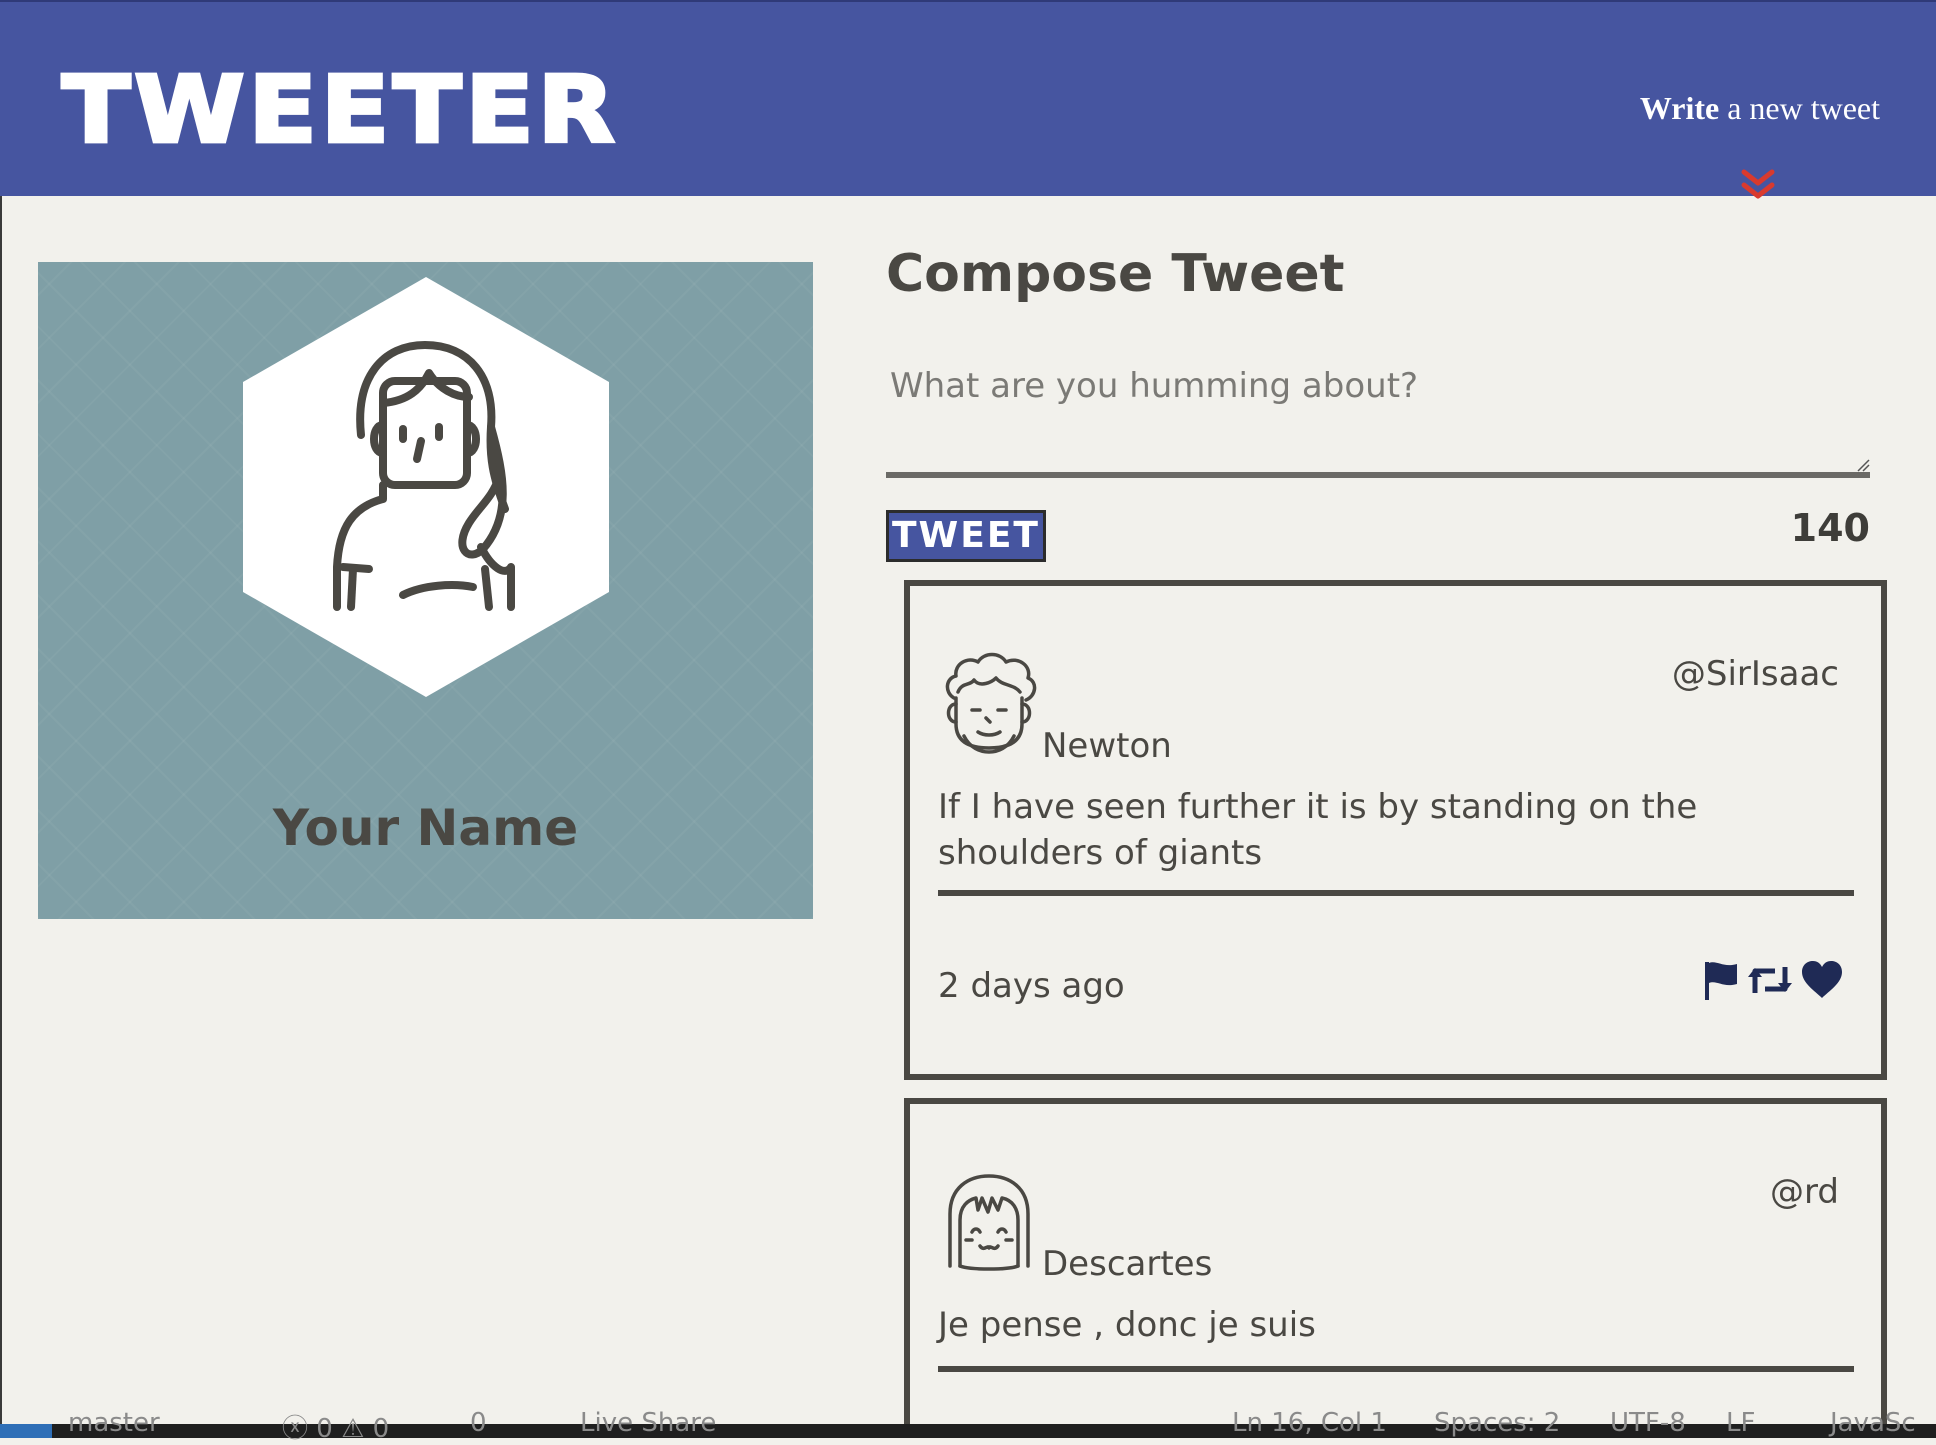  What do you see at coordinates (1497, 1423) in the screenshot?
I see `status-spaces: Spaces: 2` at bounding box center [1497, 1423].